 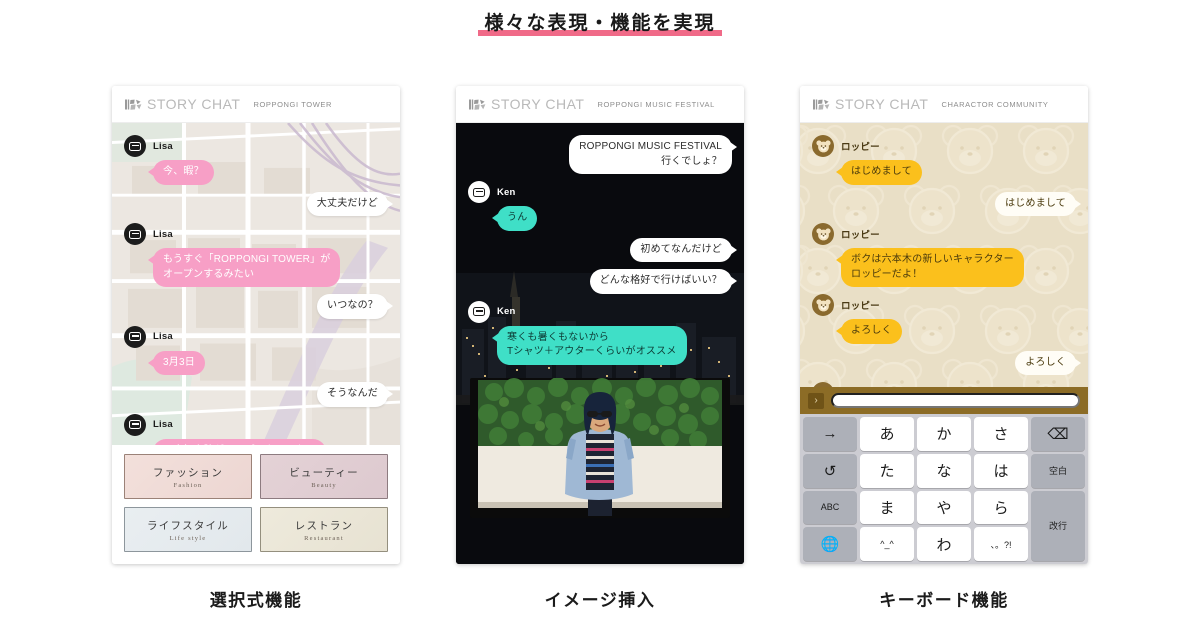 What do you see at coordinates (355, 306) in the screenshot?
I see `chat-bubble: いつなの？` at bounding box center [355, 306].